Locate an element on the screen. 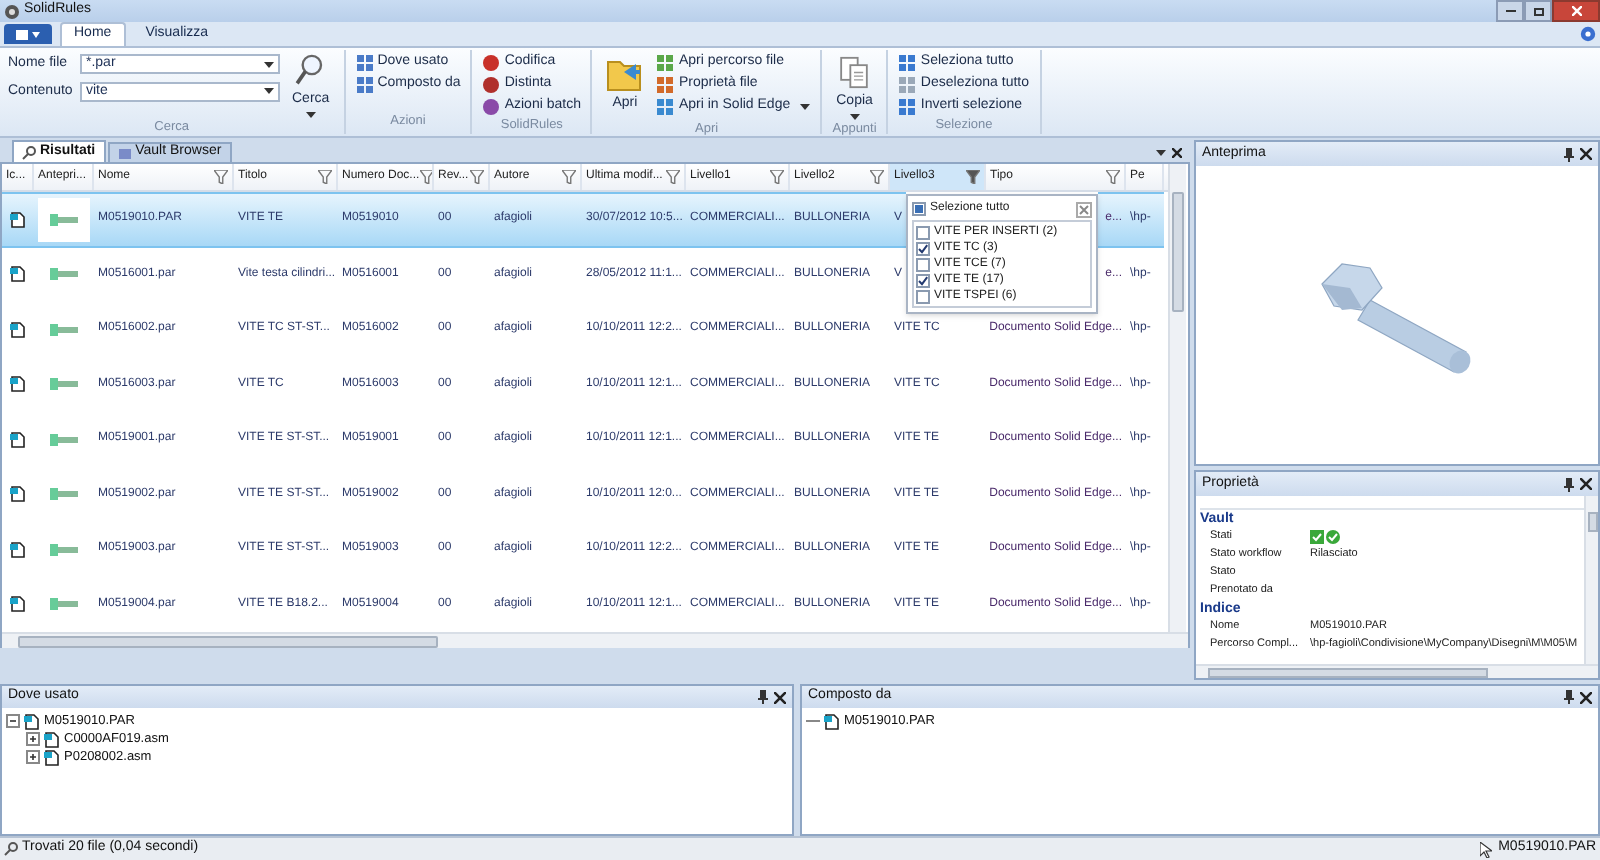  maximize-button is located at coordinates (1538, 11).